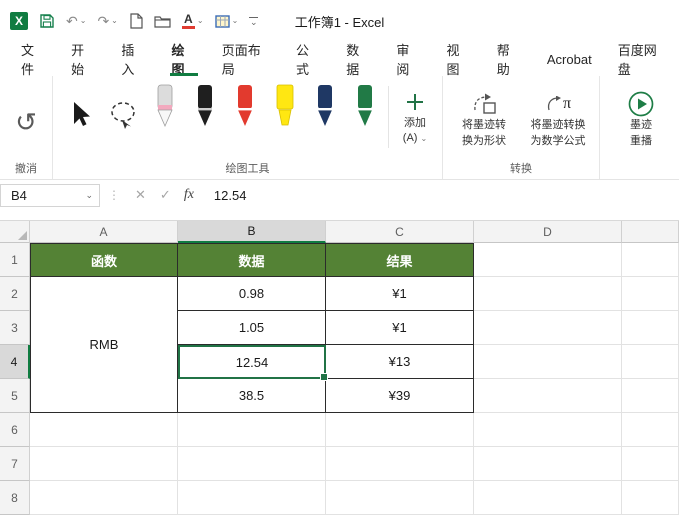  What do you see at coordinates (107, 21) in the screenshot?
I see `redo-button: ↷ ⌄` at bounding box center [107, 21].